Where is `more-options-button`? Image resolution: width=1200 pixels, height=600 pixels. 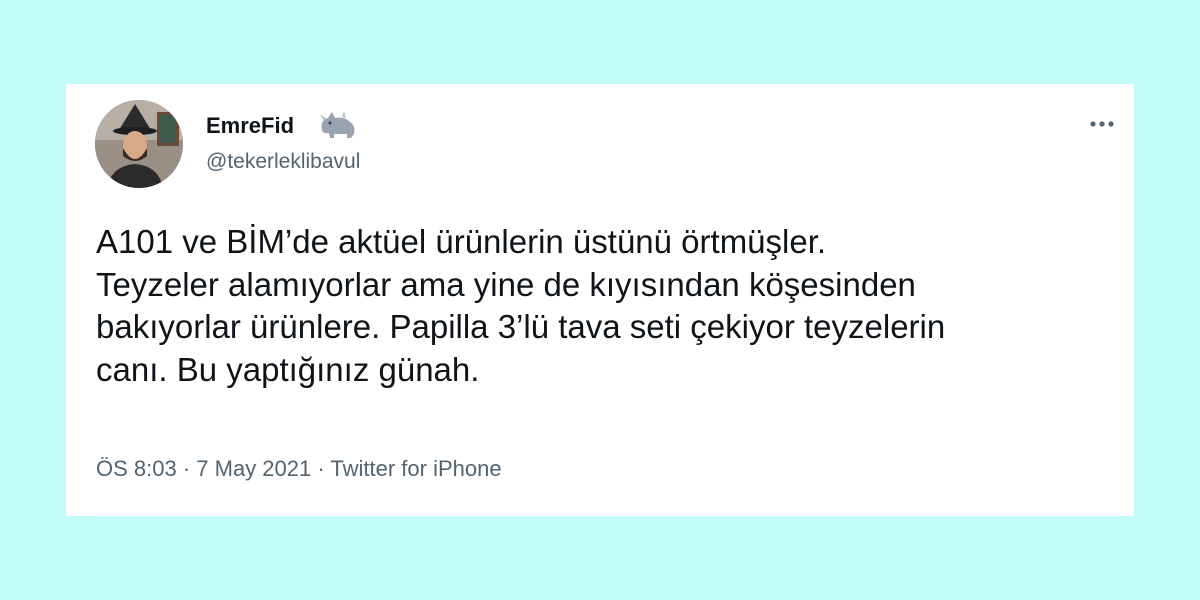 more-options-button is located at coordinates (1102, 124).